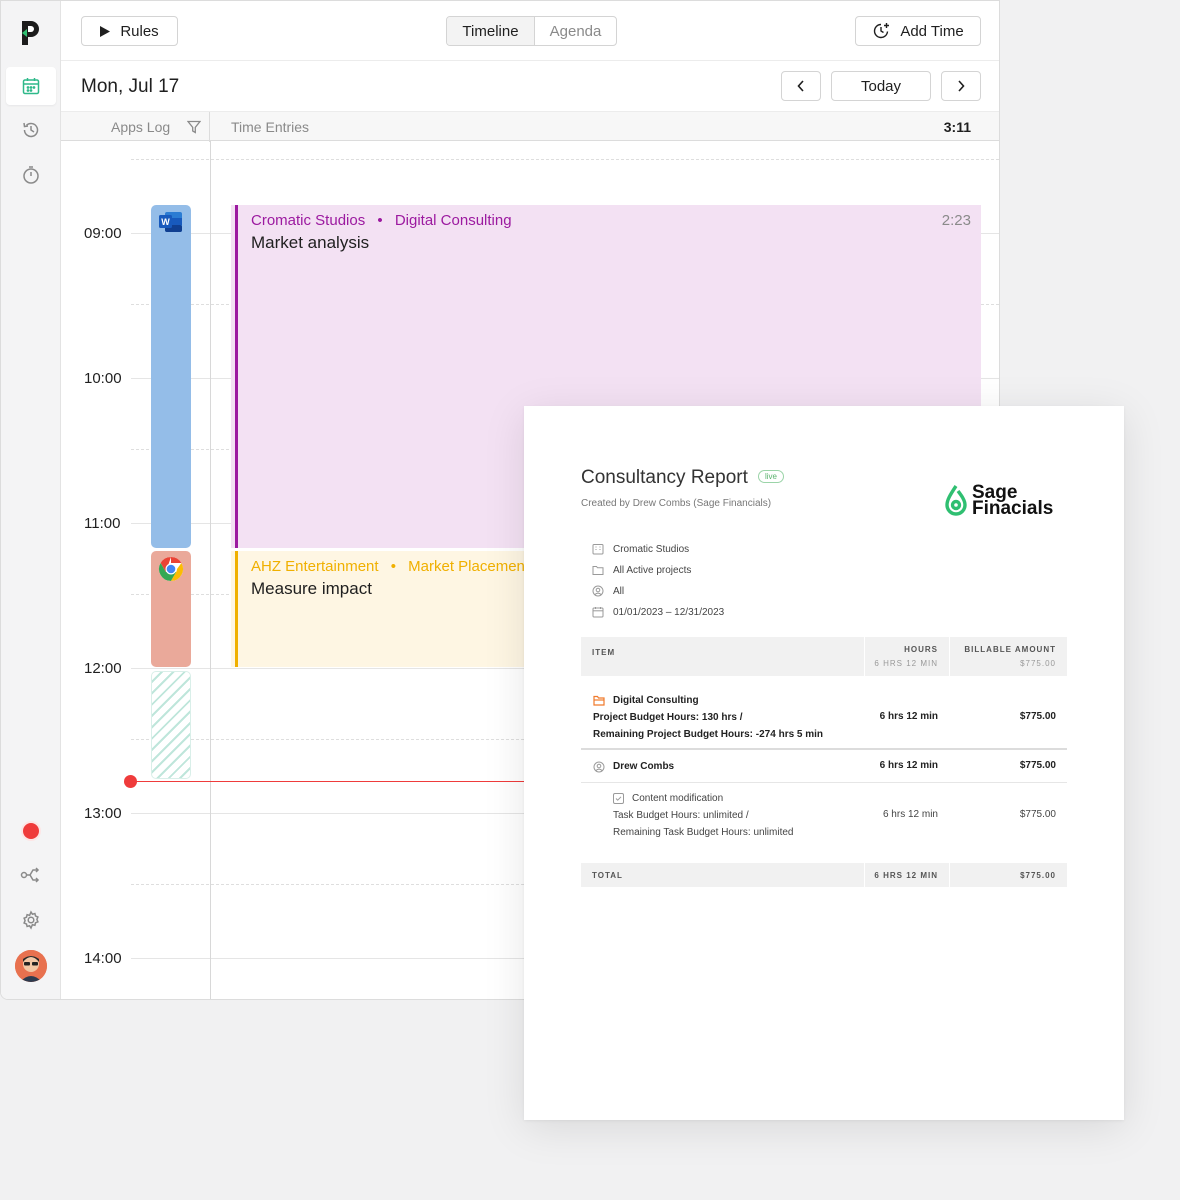 The image size is (1180, 1200). I want to click on next-day-button, so click(961, 86).